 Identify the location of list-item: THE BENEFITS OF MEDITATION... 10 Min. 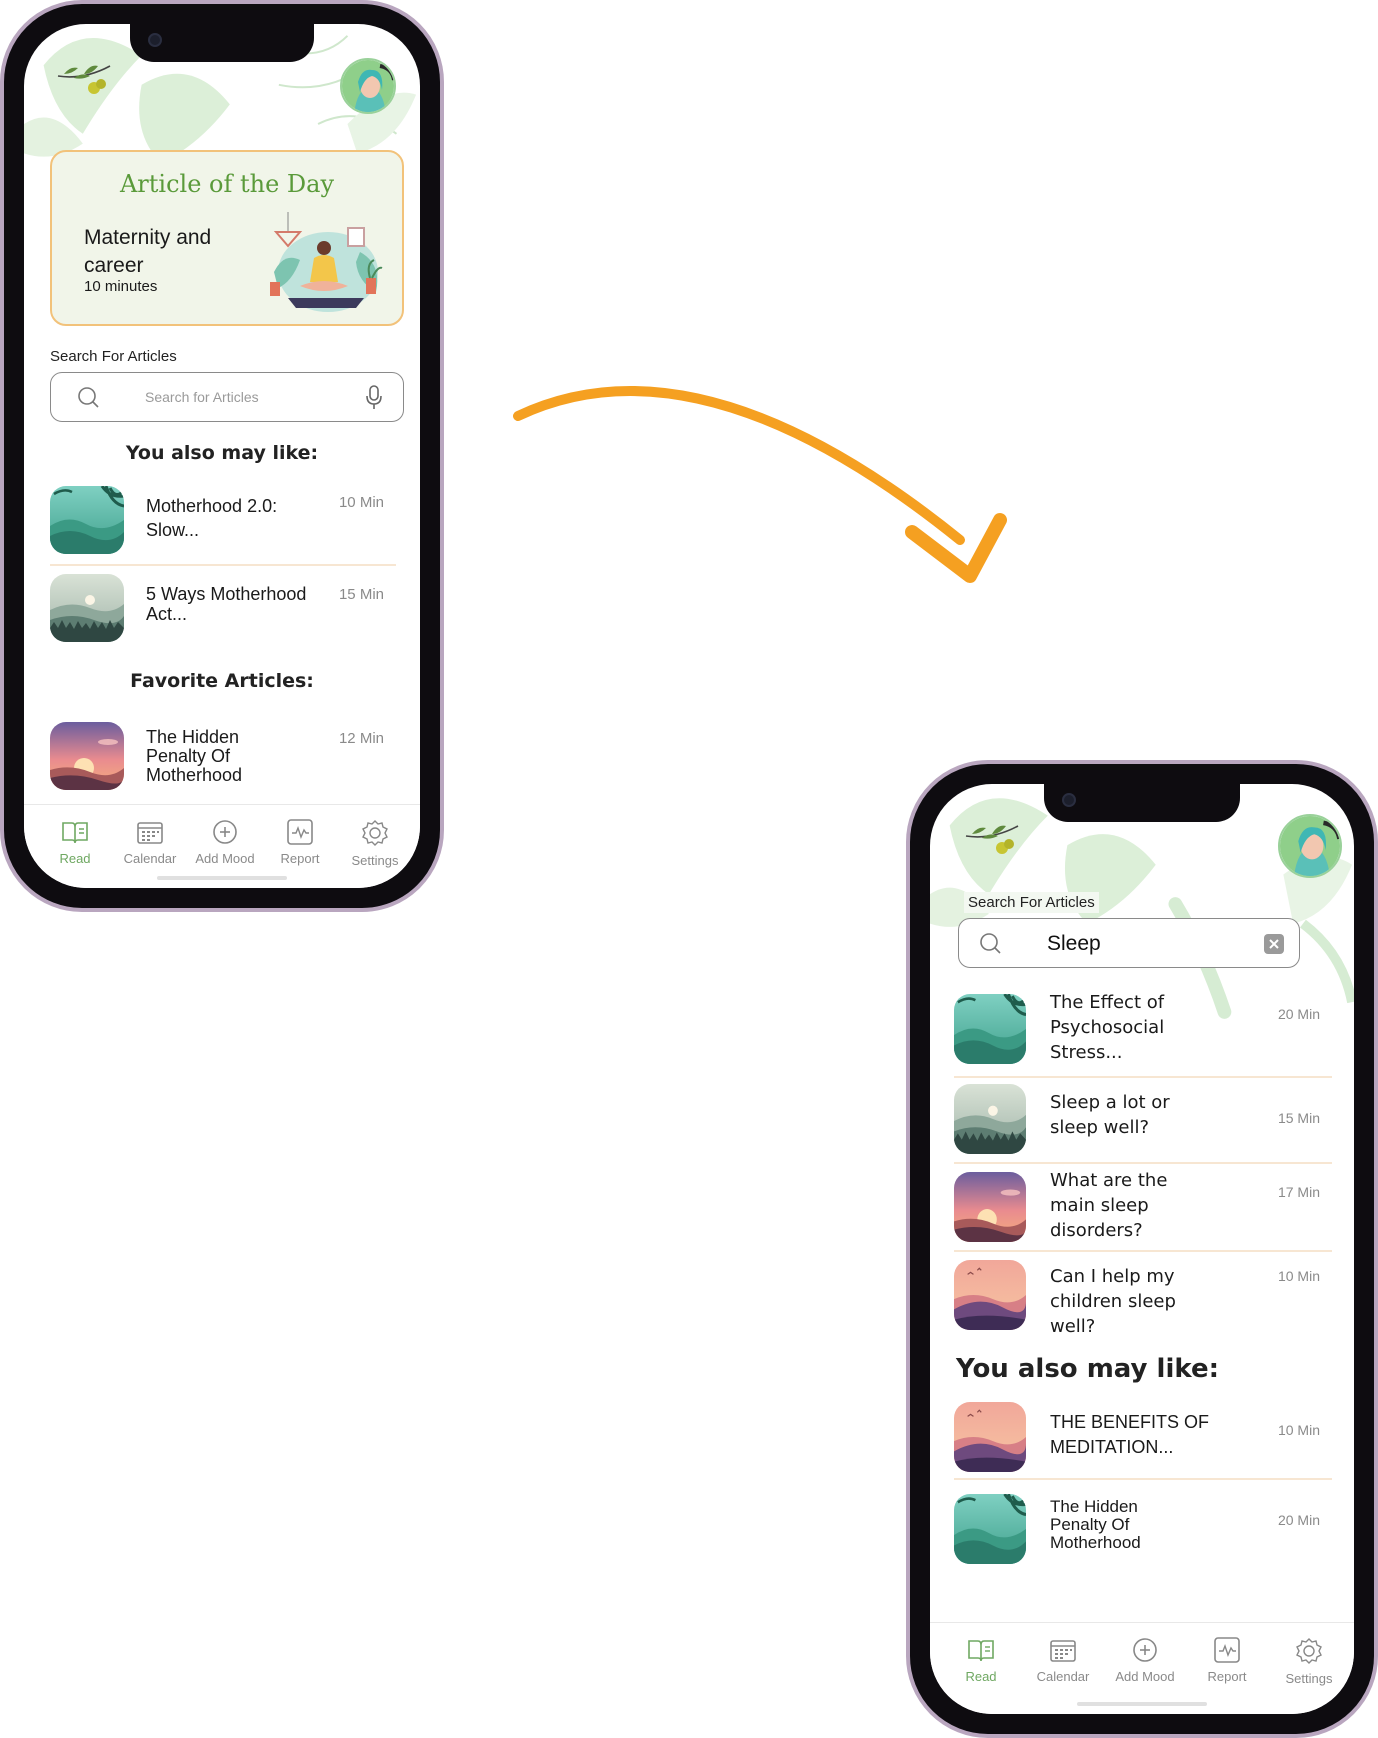
(1143, 1437).